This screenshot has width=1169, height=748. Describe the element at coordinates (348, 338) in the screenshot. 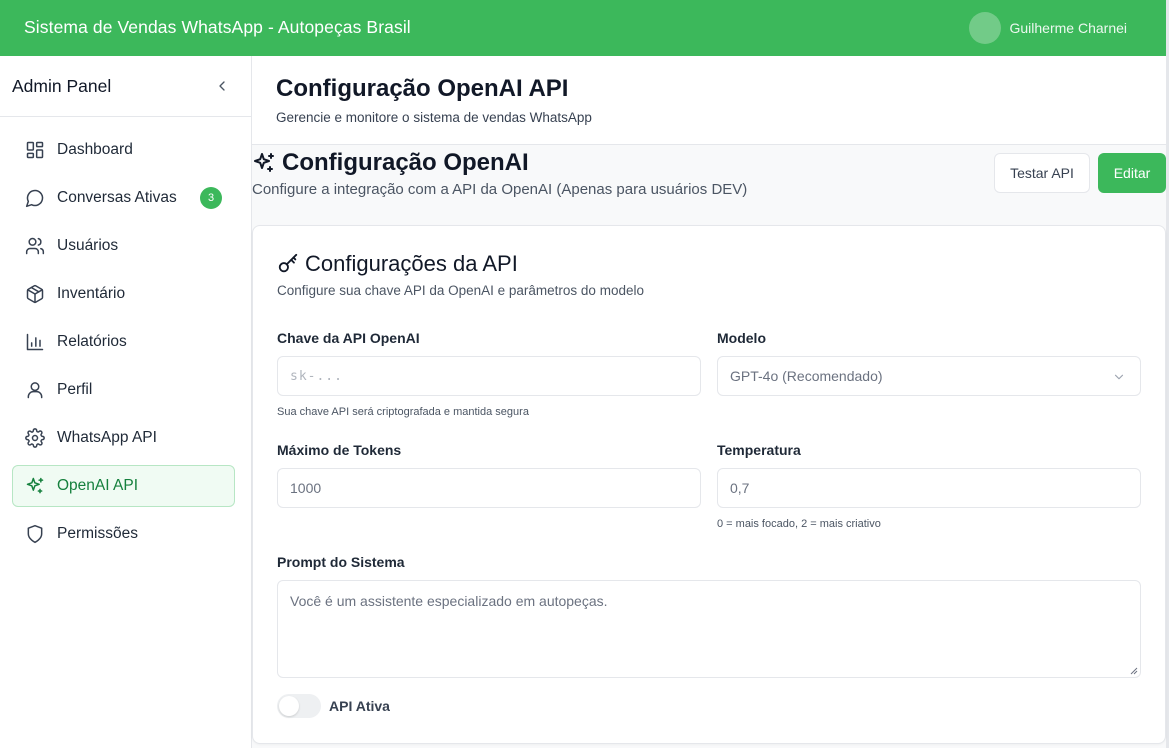

I see `api-key-label: Chave da API OpenAI` at that location.